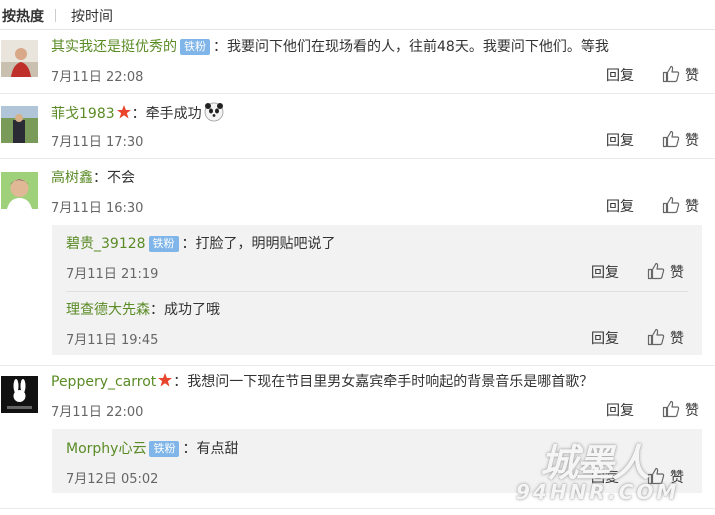 The width and height of the screenshot is (715, 515). I want to click on panda-emoji-icon, so click(214, 112).